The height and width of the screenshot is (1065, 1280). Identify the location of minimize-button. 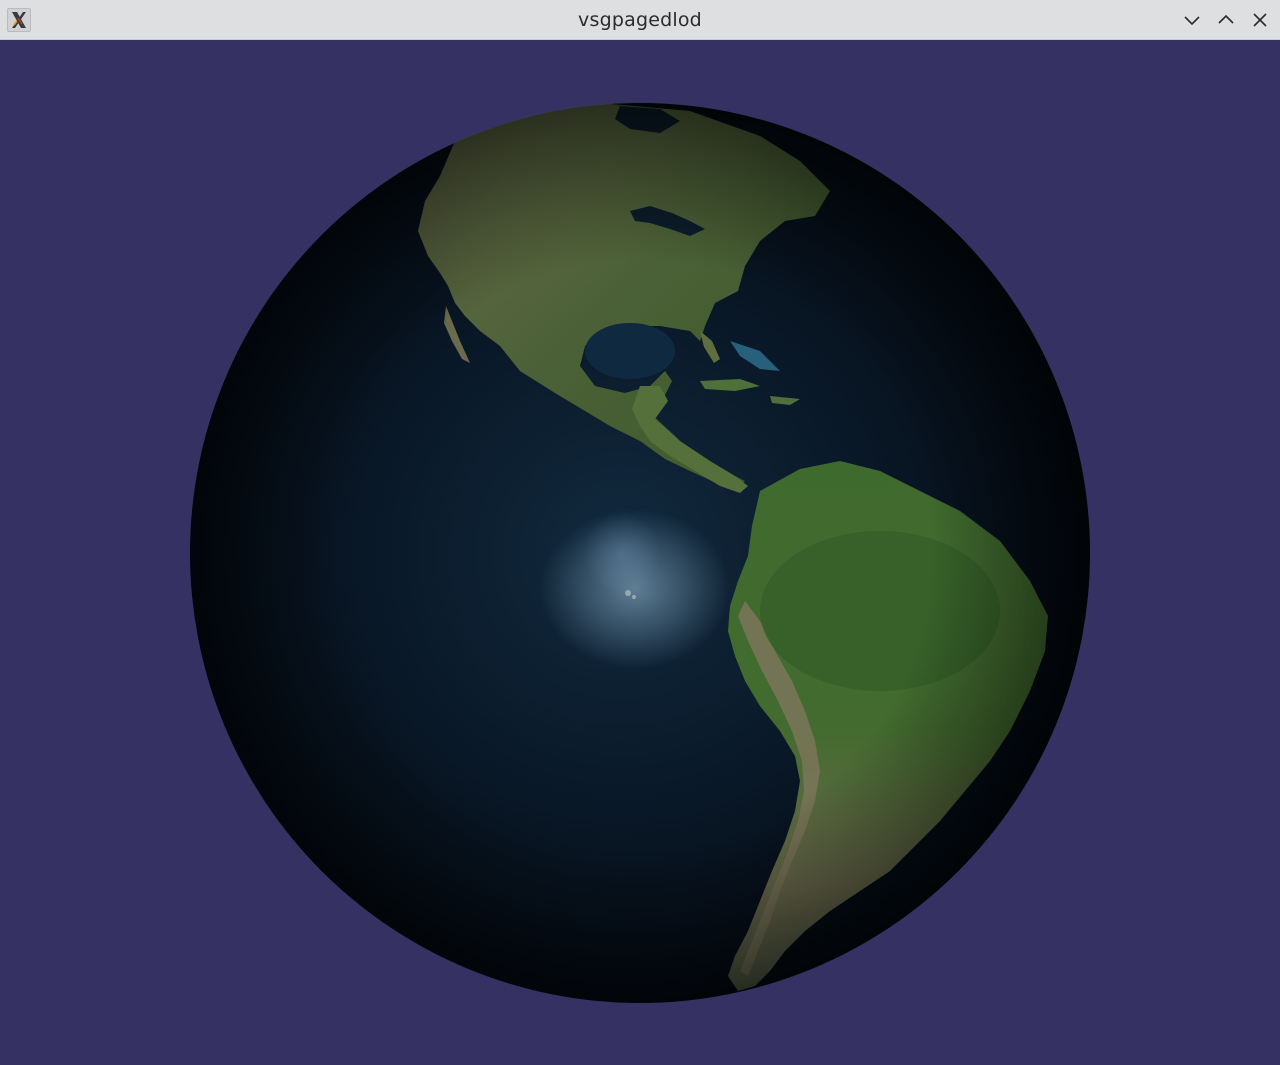
(1192, 20).